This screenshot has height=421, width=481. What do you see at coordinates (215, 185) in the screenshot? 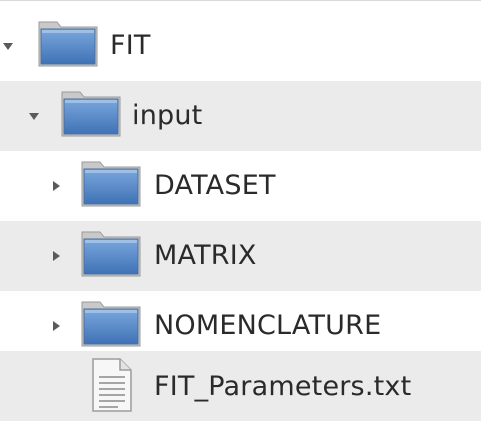
I see `tree-row-label: DATASET` at bounding box center [215, 185].